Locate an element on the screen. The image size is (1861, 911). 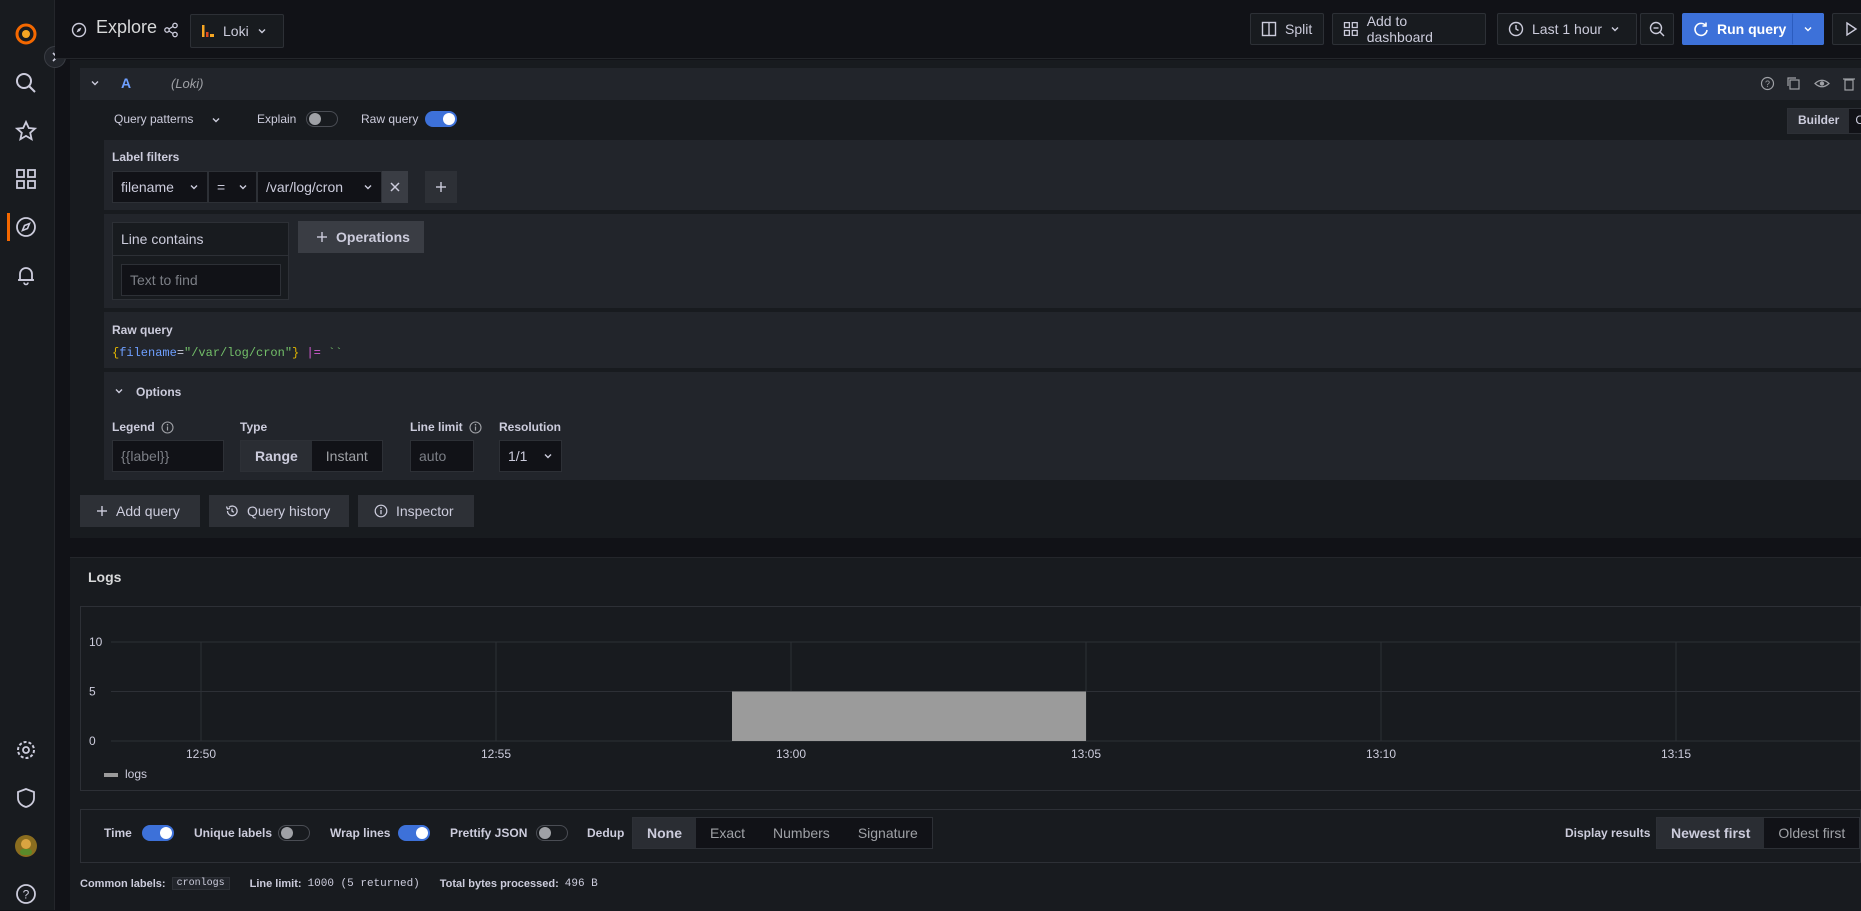
inspector-button: Inspector is located at coordinates (416, 511).